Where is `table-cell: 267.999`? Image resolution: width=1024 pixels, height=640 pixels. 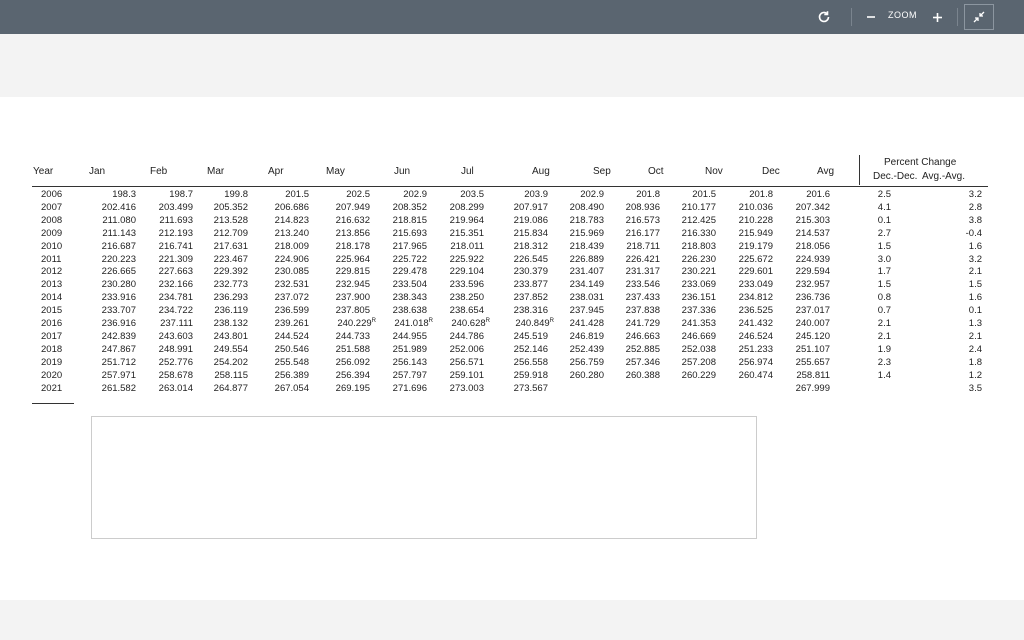
table-cell: 267.999 is located at coordinates (812, 388).